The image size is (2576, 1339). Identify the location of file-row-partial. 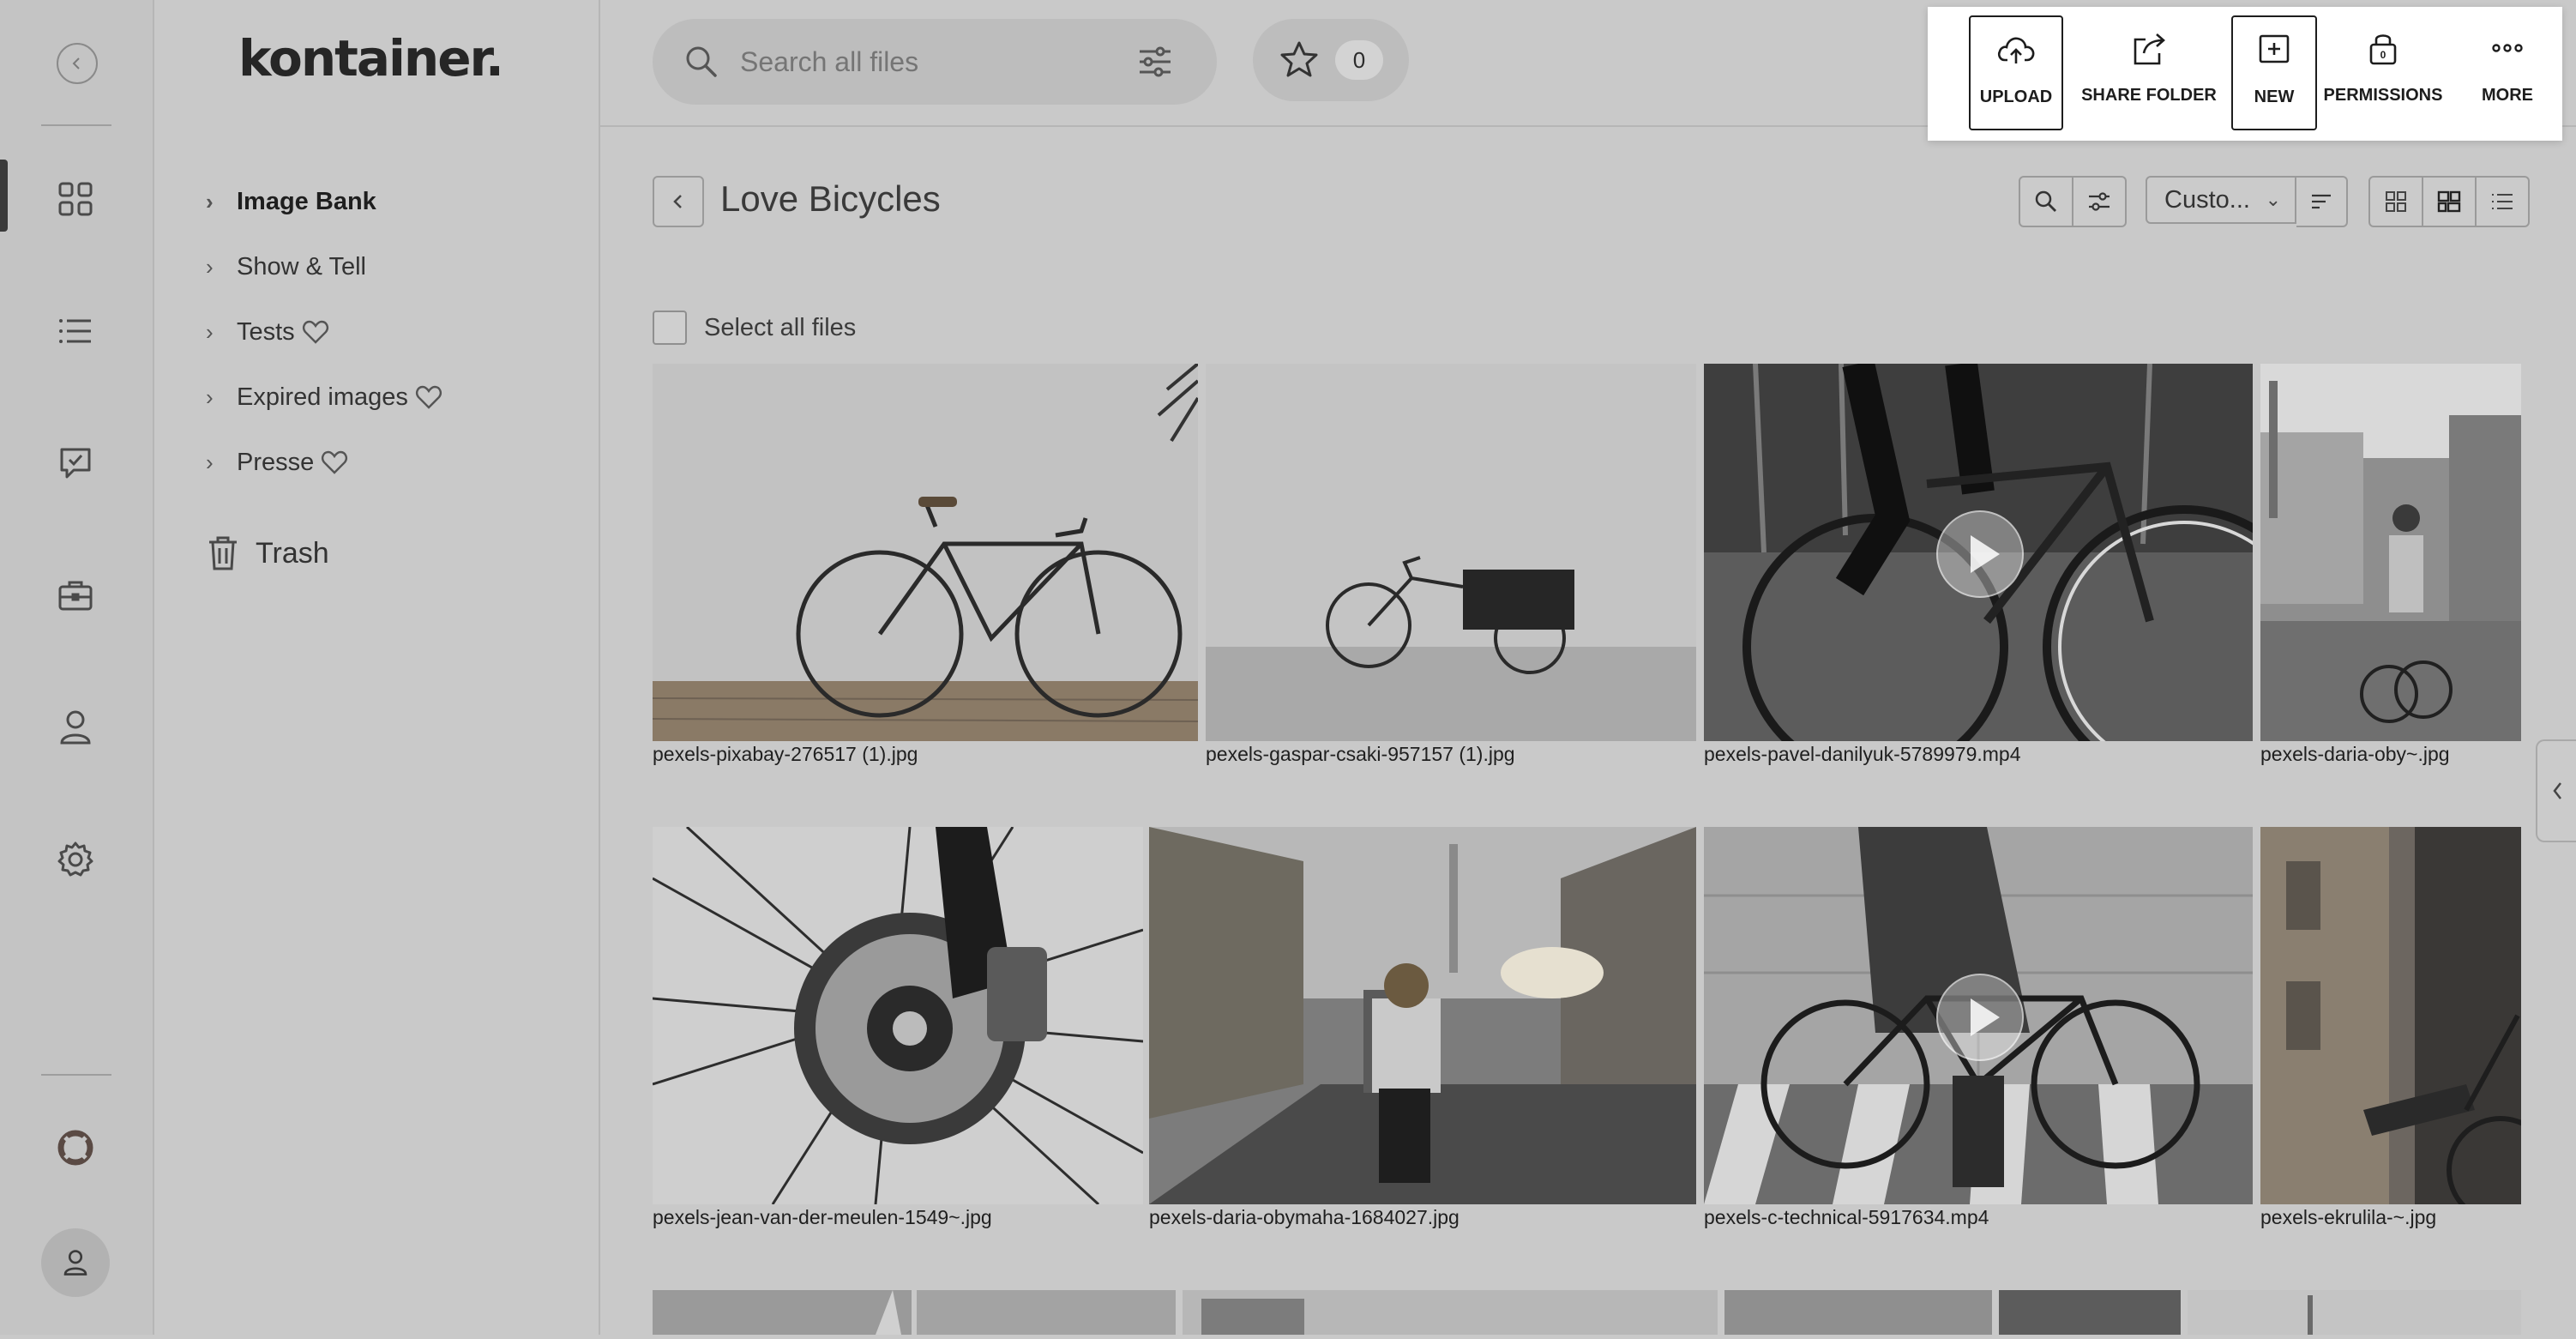
(1587, 1312).